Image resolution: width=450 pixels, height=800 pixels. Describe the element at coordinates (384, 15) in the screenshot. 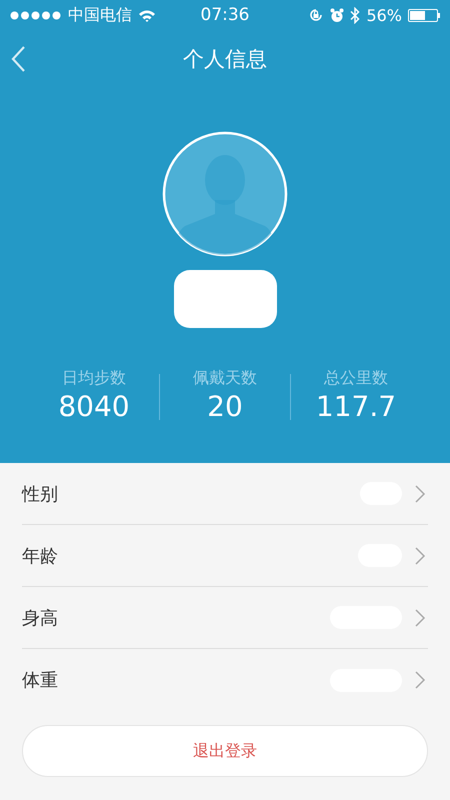

I see `battery-percent: 56%` at that location.